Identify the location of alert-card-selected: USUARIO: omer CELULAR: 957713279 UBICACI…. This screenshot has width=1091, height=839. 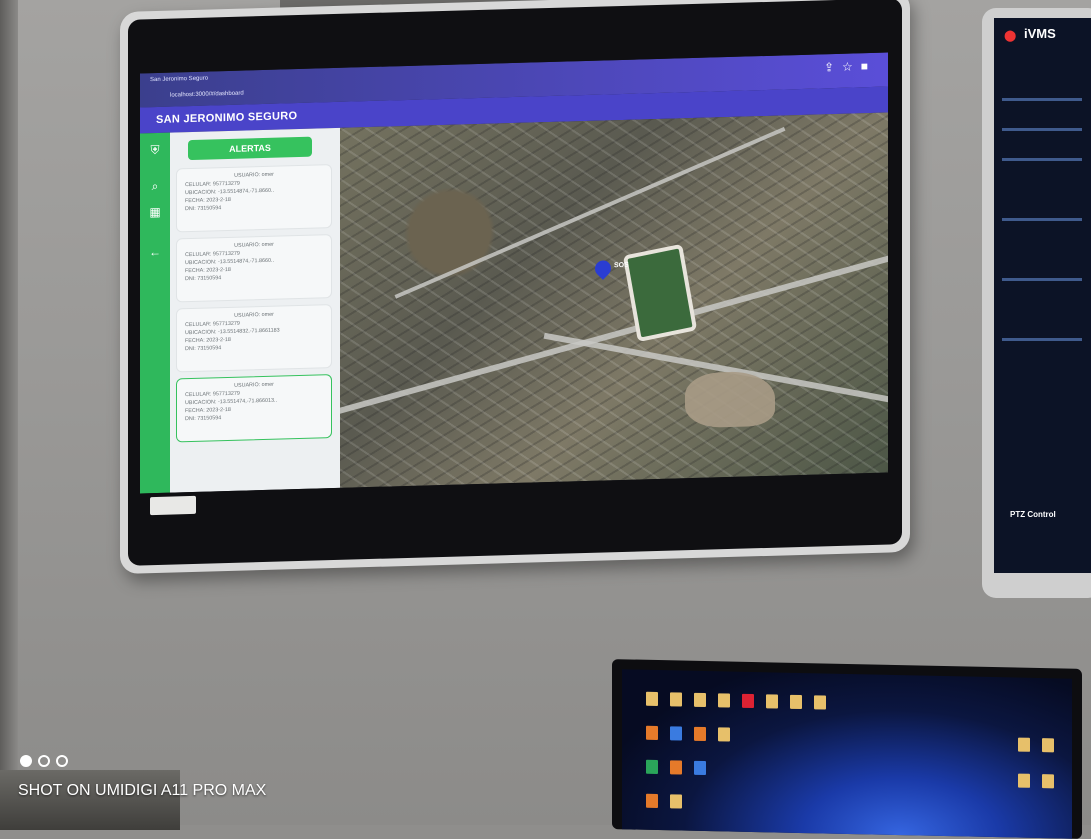
(254, 408).